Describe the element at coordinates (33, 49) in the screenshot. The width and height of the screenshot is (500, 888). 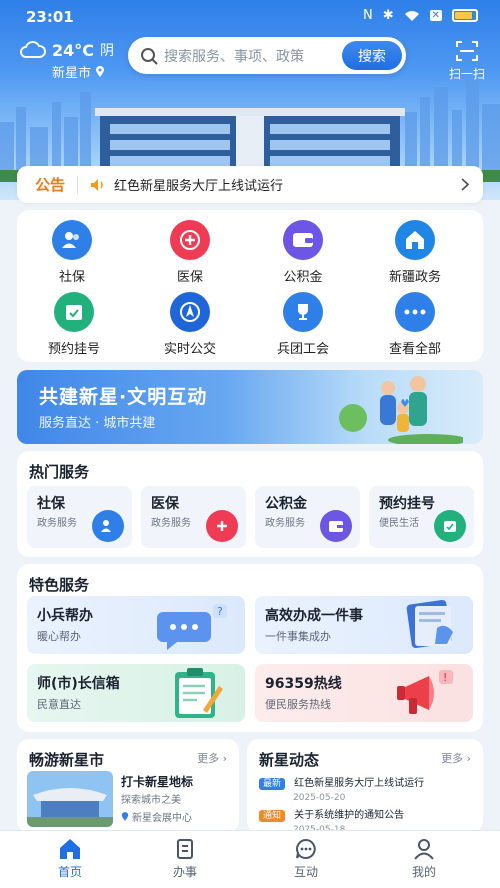
I see `cloud-icon` at that location.